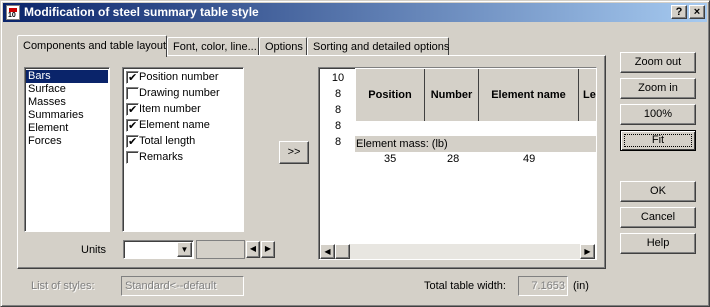  What do you see at coordinates (378, 46) in the screenshot?
I see `tab-sorting-detailed: Sorting and detailed options` at bounding box center [378, 46].